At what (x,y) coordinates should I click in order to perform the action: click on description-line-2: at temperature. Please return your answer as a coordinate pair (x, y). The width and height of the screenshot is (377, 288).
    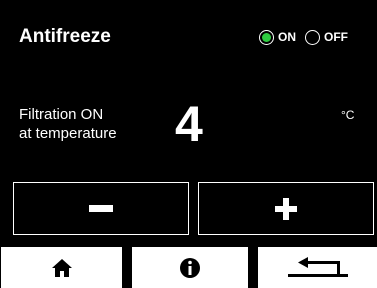
    Looking at the image, I should click on (68, 133).